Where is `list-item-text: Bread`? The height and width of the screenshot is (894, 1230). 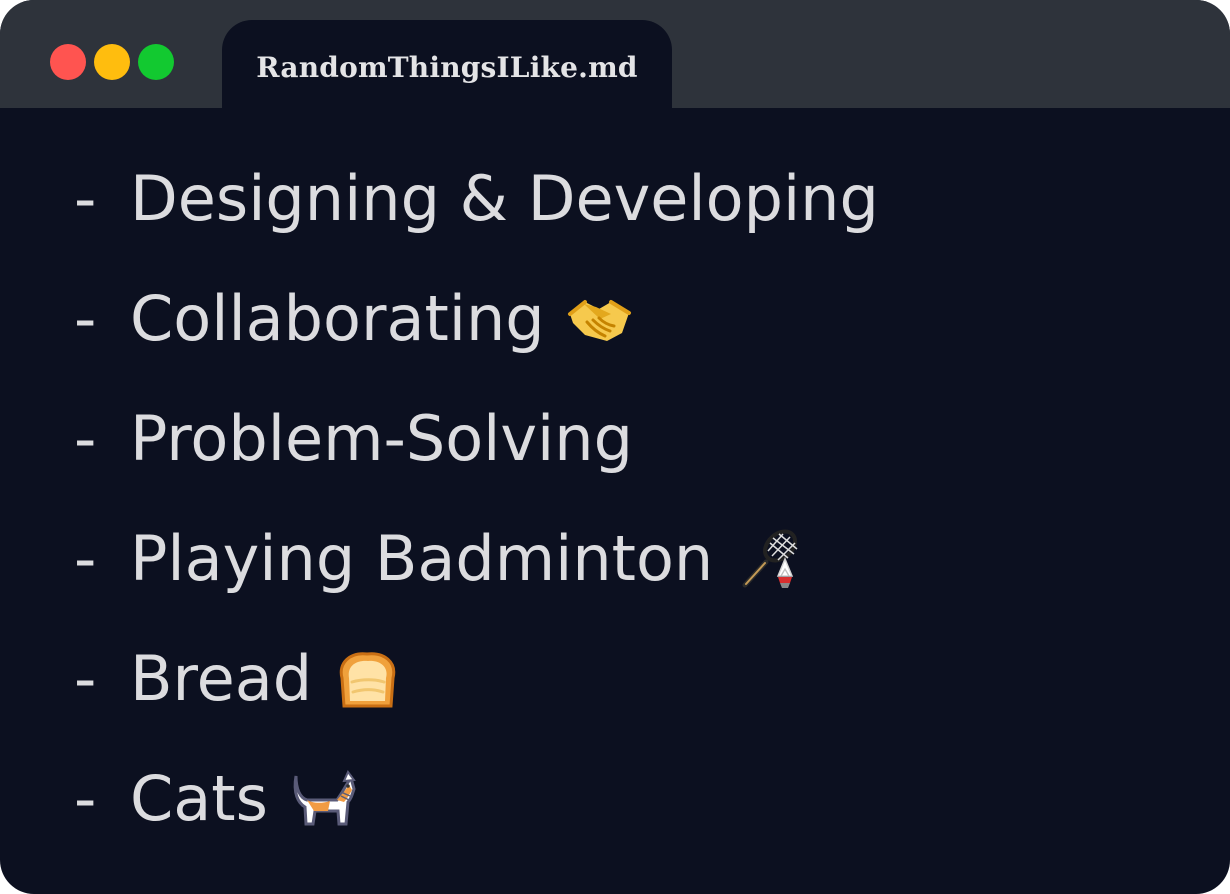
list-item-text: Bread is located at coordinates (221, 678).